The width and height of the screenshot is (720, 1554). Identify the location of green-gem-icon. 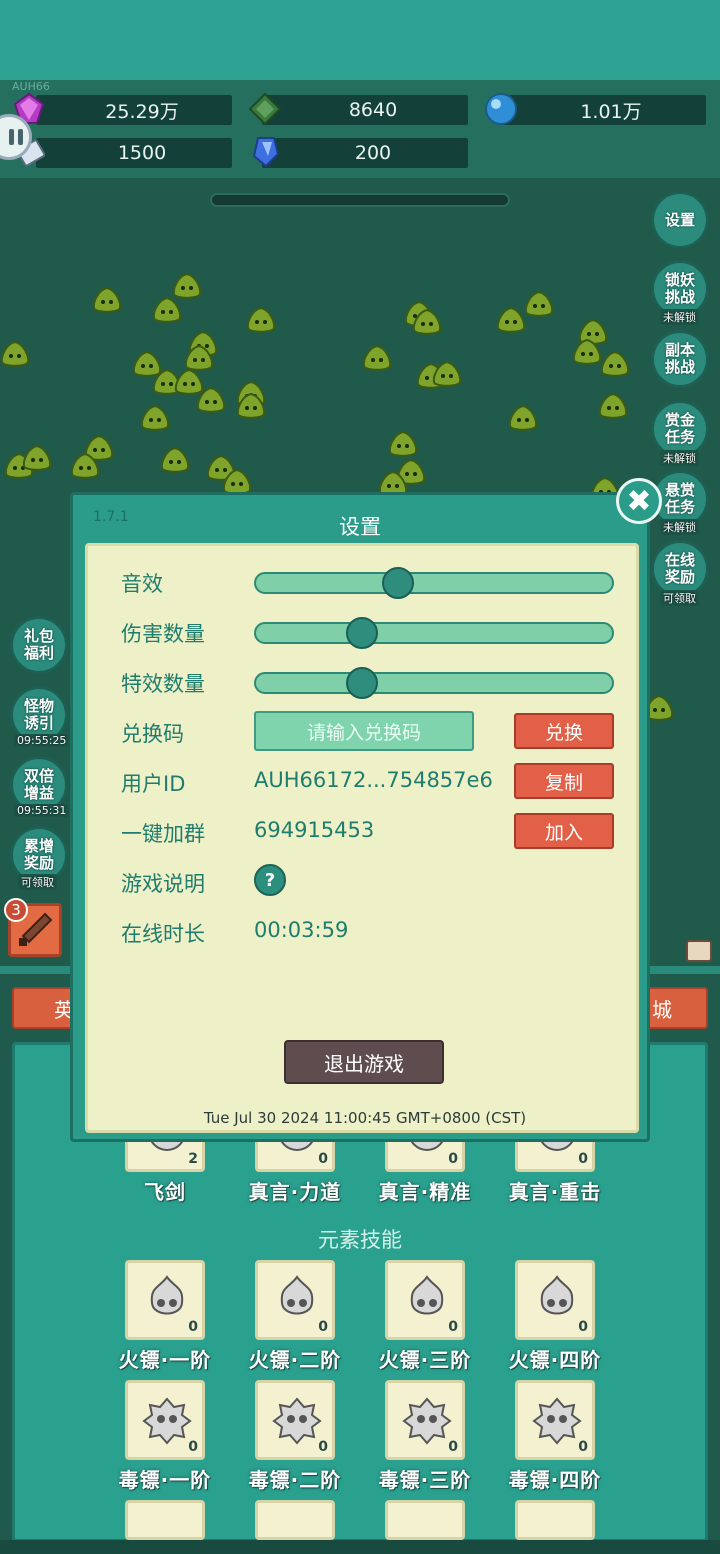
(265, 109).